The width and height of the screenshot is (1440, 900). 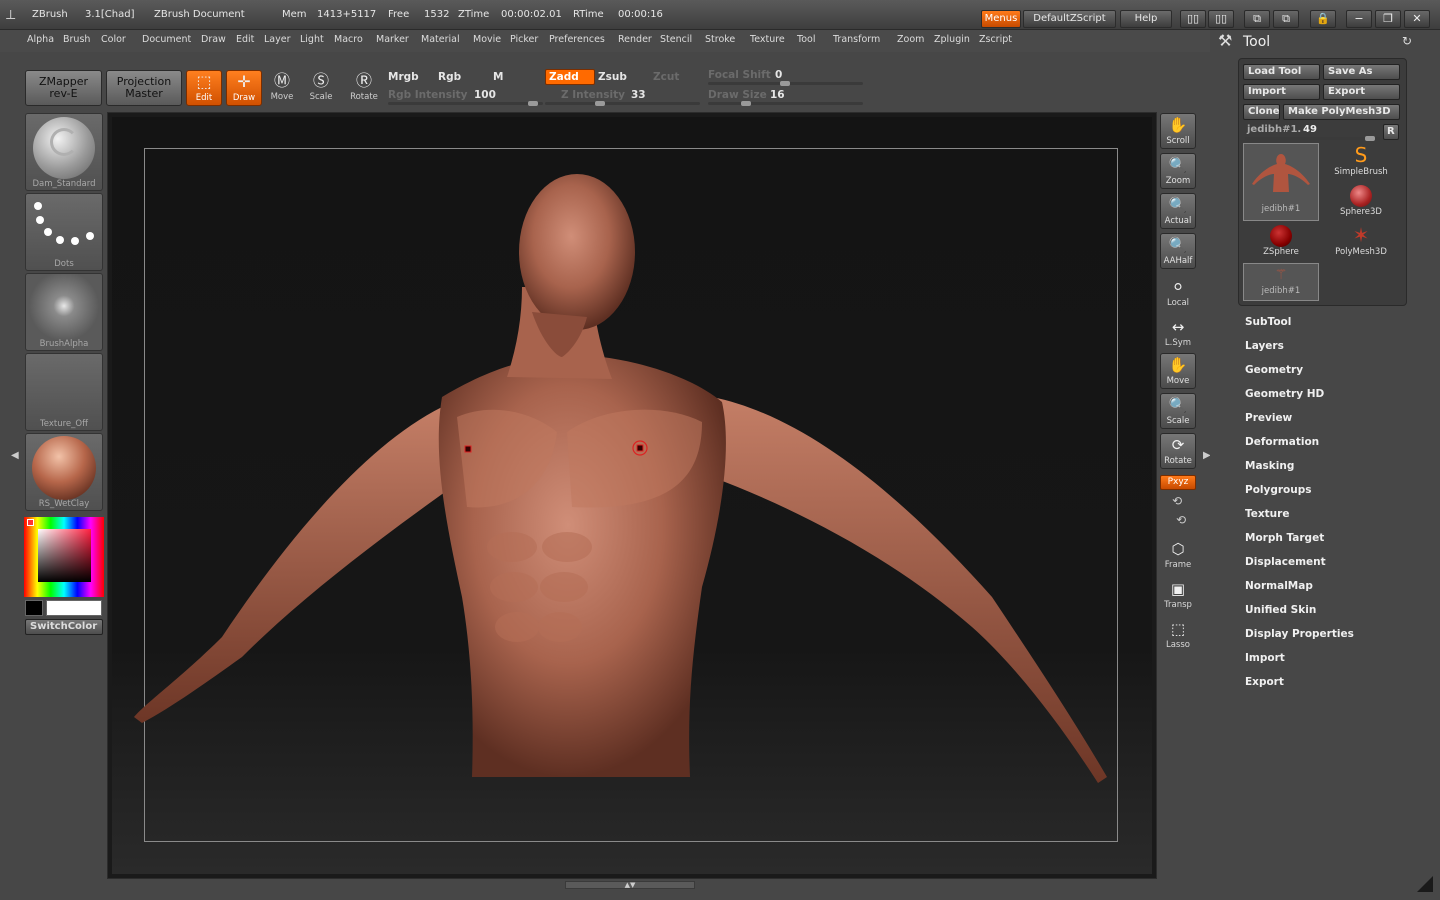 I want to click on menu-brush: Brush, so click(x=76, y=39).